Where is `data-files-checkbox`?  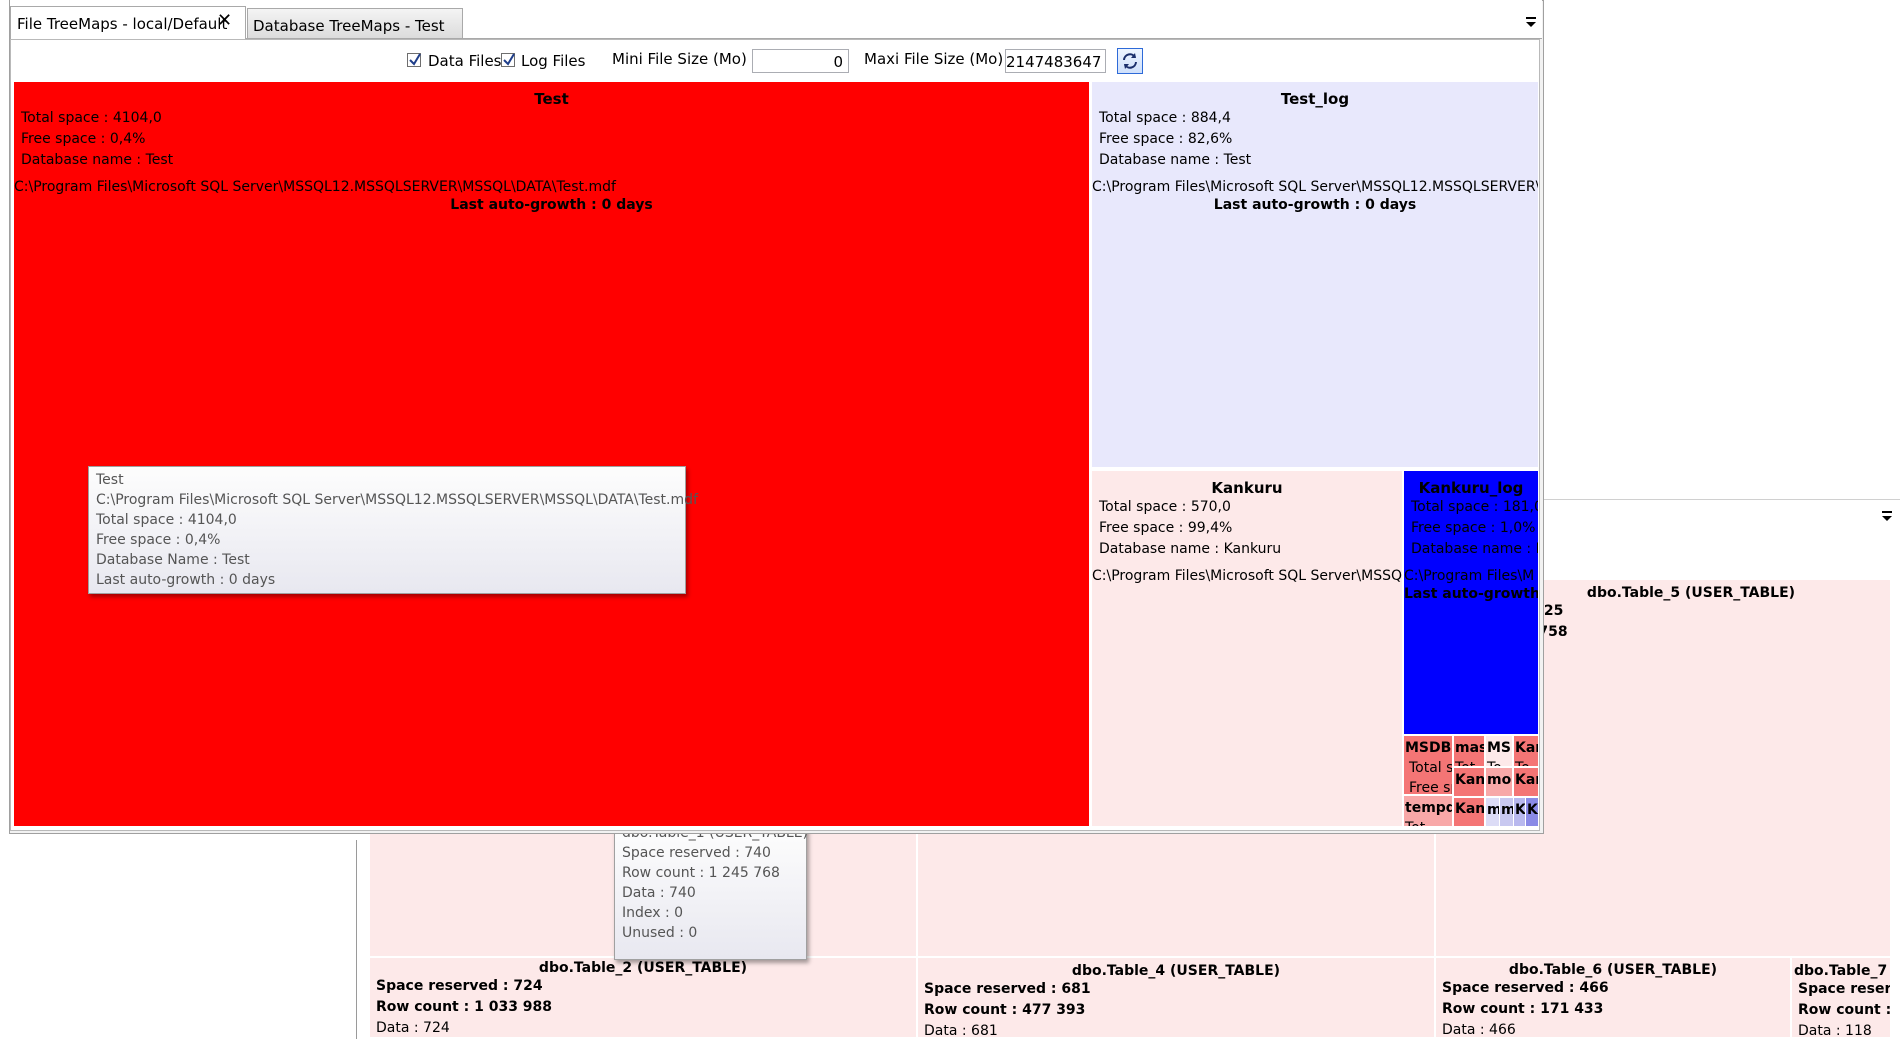 data-files-checkbox is located at coordinates (414, 60).